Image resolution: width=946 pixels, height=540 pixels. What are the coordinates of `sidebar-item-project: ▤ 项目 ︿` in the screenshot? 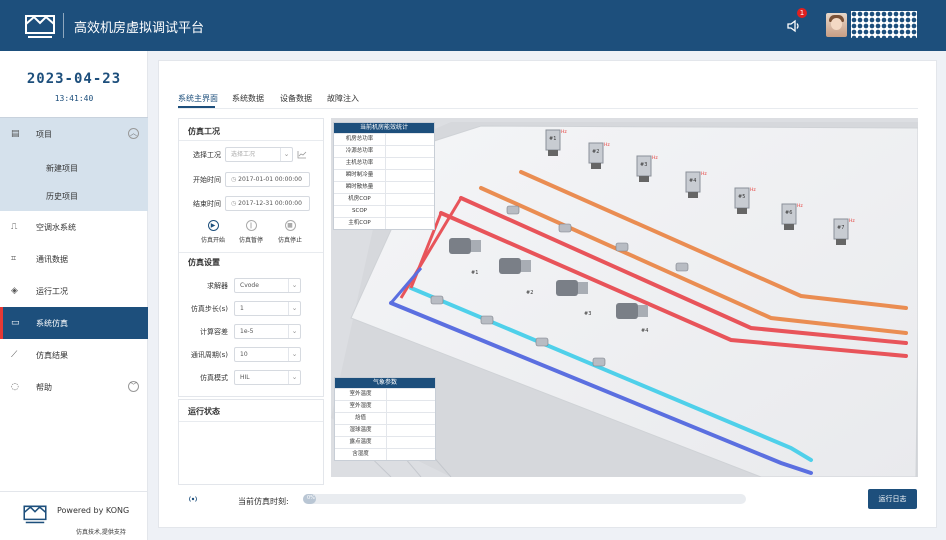 It's located at (74, 134).